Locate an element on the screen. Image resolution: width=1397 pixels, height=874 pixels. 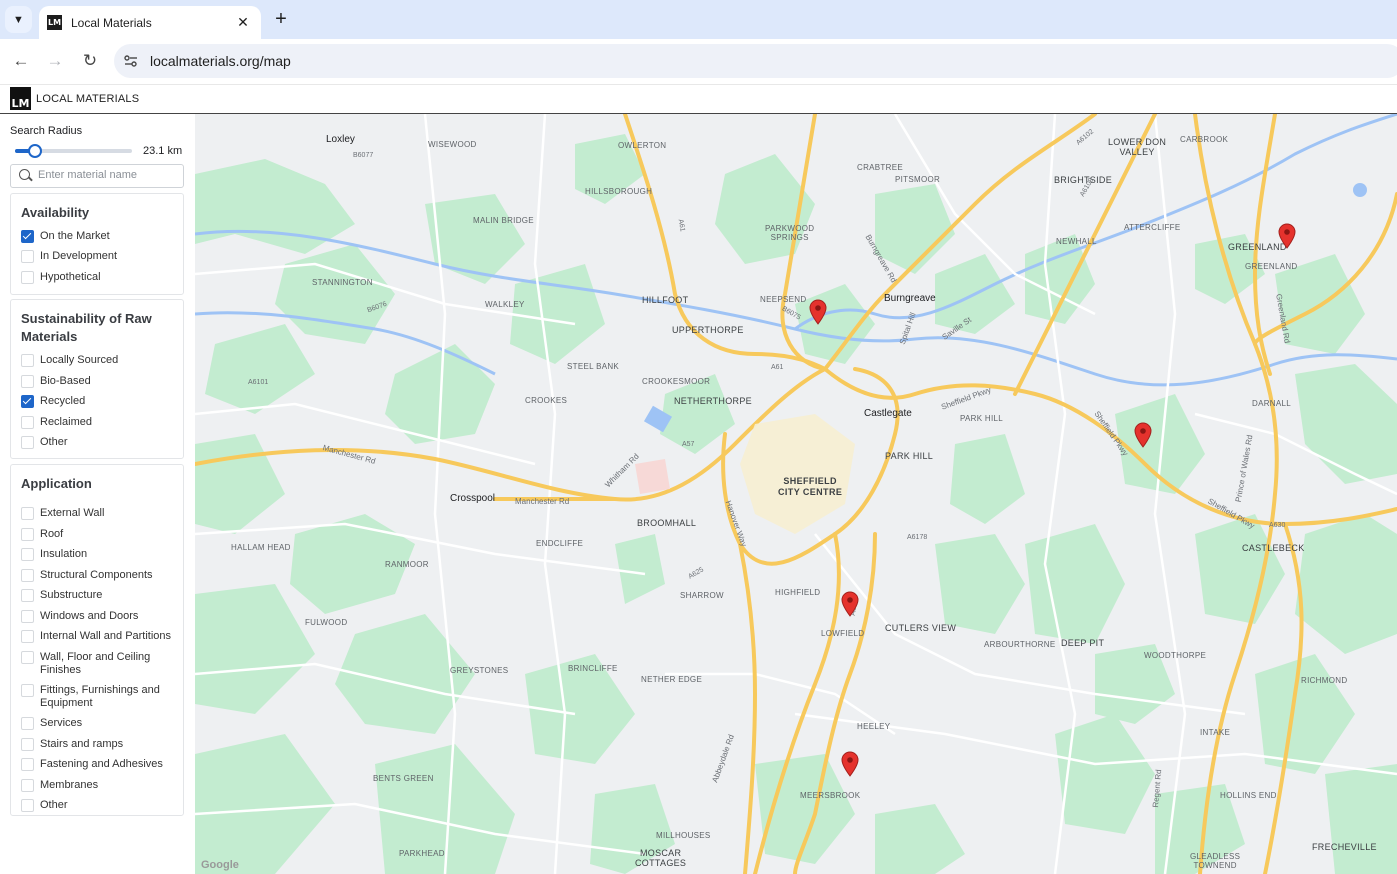
material-search-box is located at coordinates (97, 176).